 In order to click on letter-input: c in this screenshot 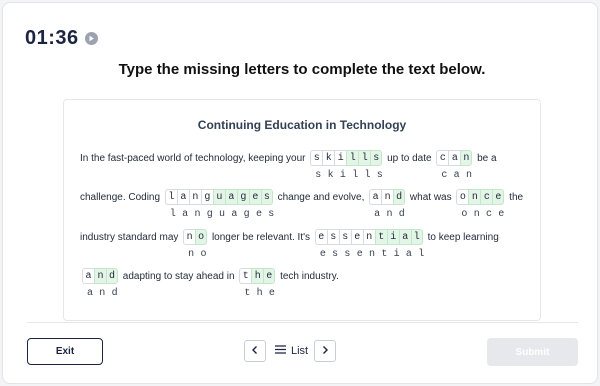, I will do `click(486, 197)`.